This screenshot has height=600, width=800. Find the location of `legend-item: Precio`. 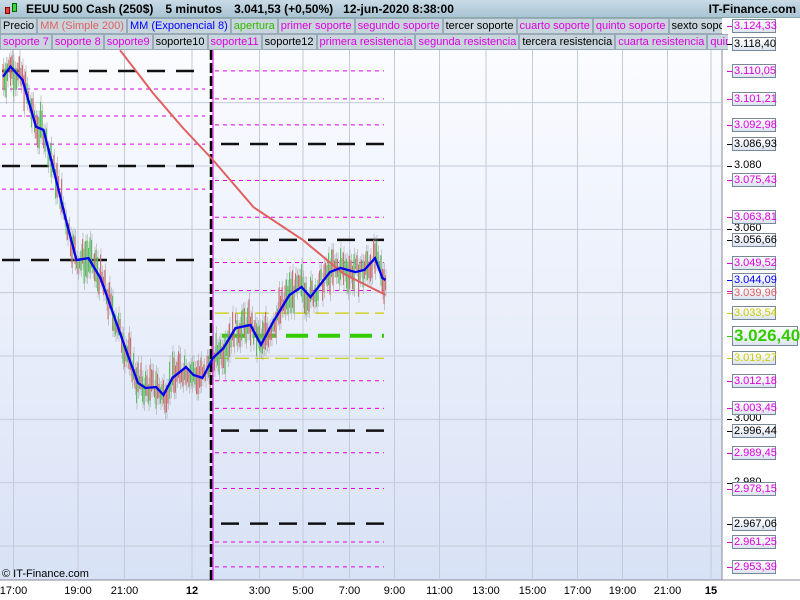

legend-item: Precio is located at coordinates (19, 26).